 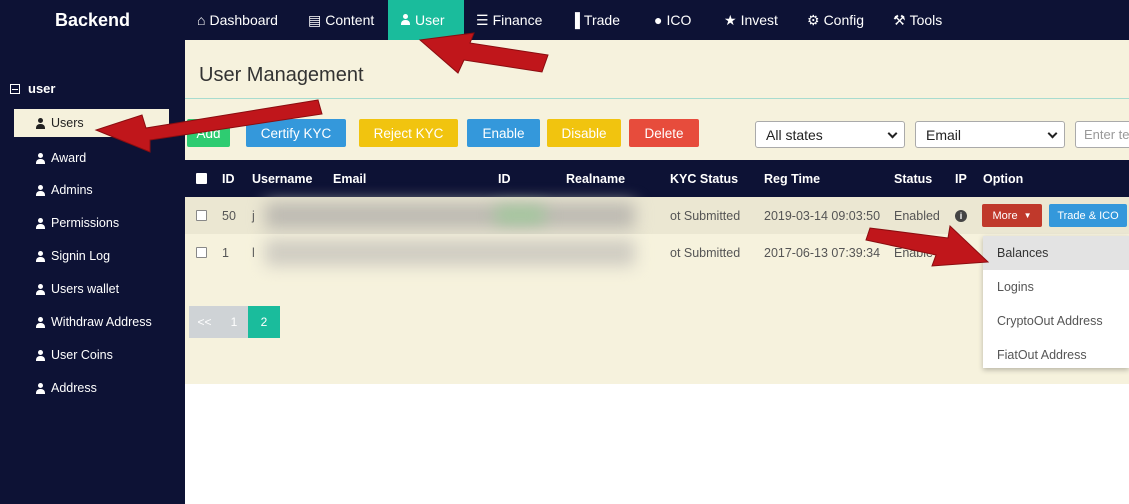 I want to click on col-id-number: ID, so click(x=504, y=178).